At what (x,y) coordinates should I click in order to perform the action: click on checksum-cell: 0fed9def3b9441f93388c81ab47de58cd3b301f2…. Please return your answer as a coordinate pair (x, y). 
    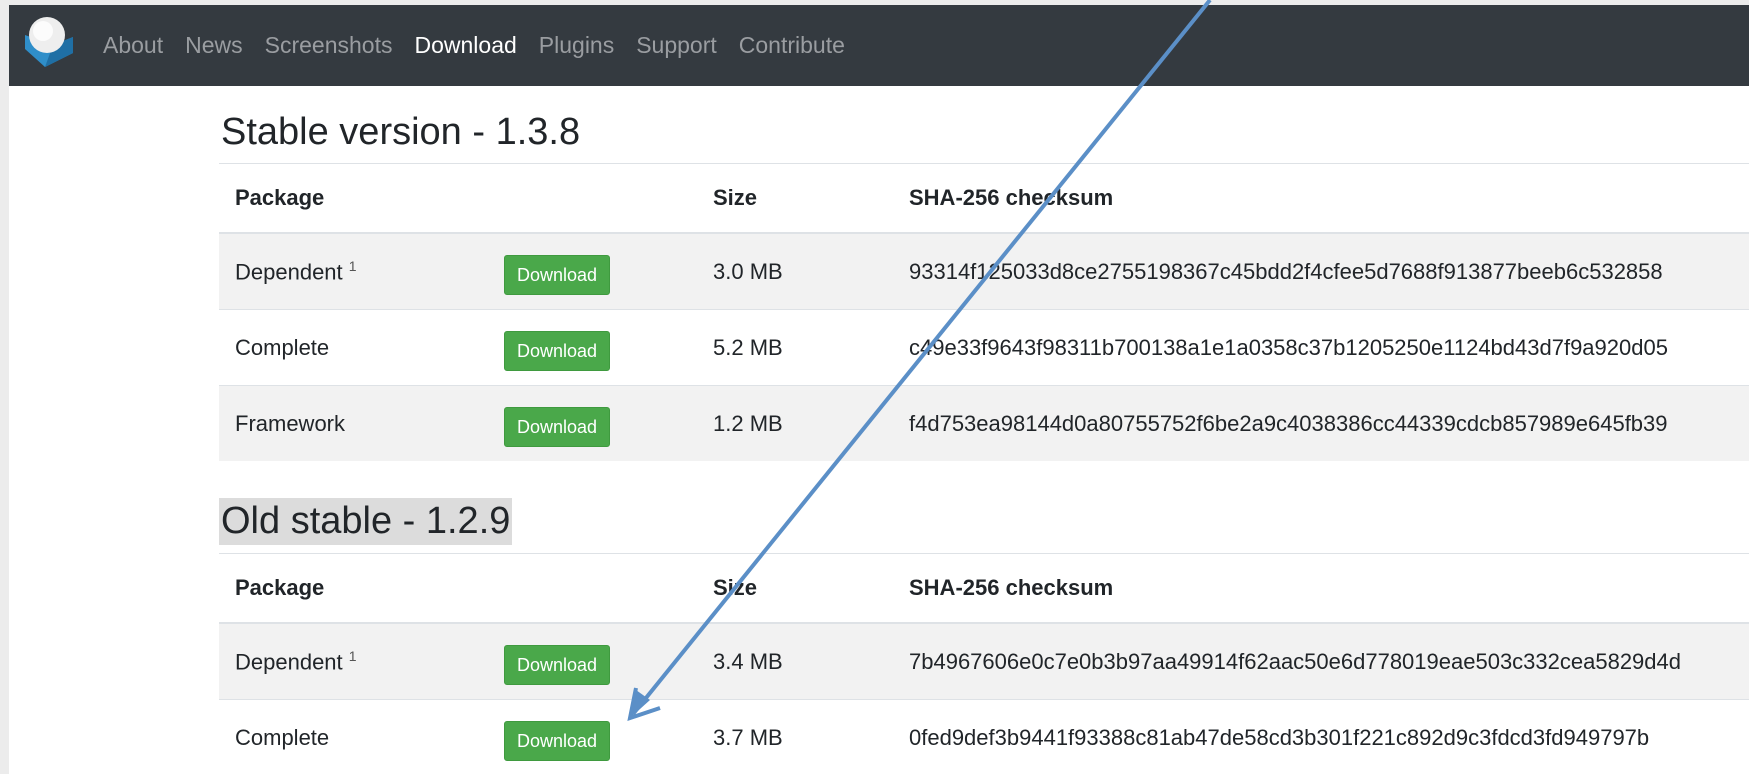
    Looking at the image, I should click on (1321, 736).